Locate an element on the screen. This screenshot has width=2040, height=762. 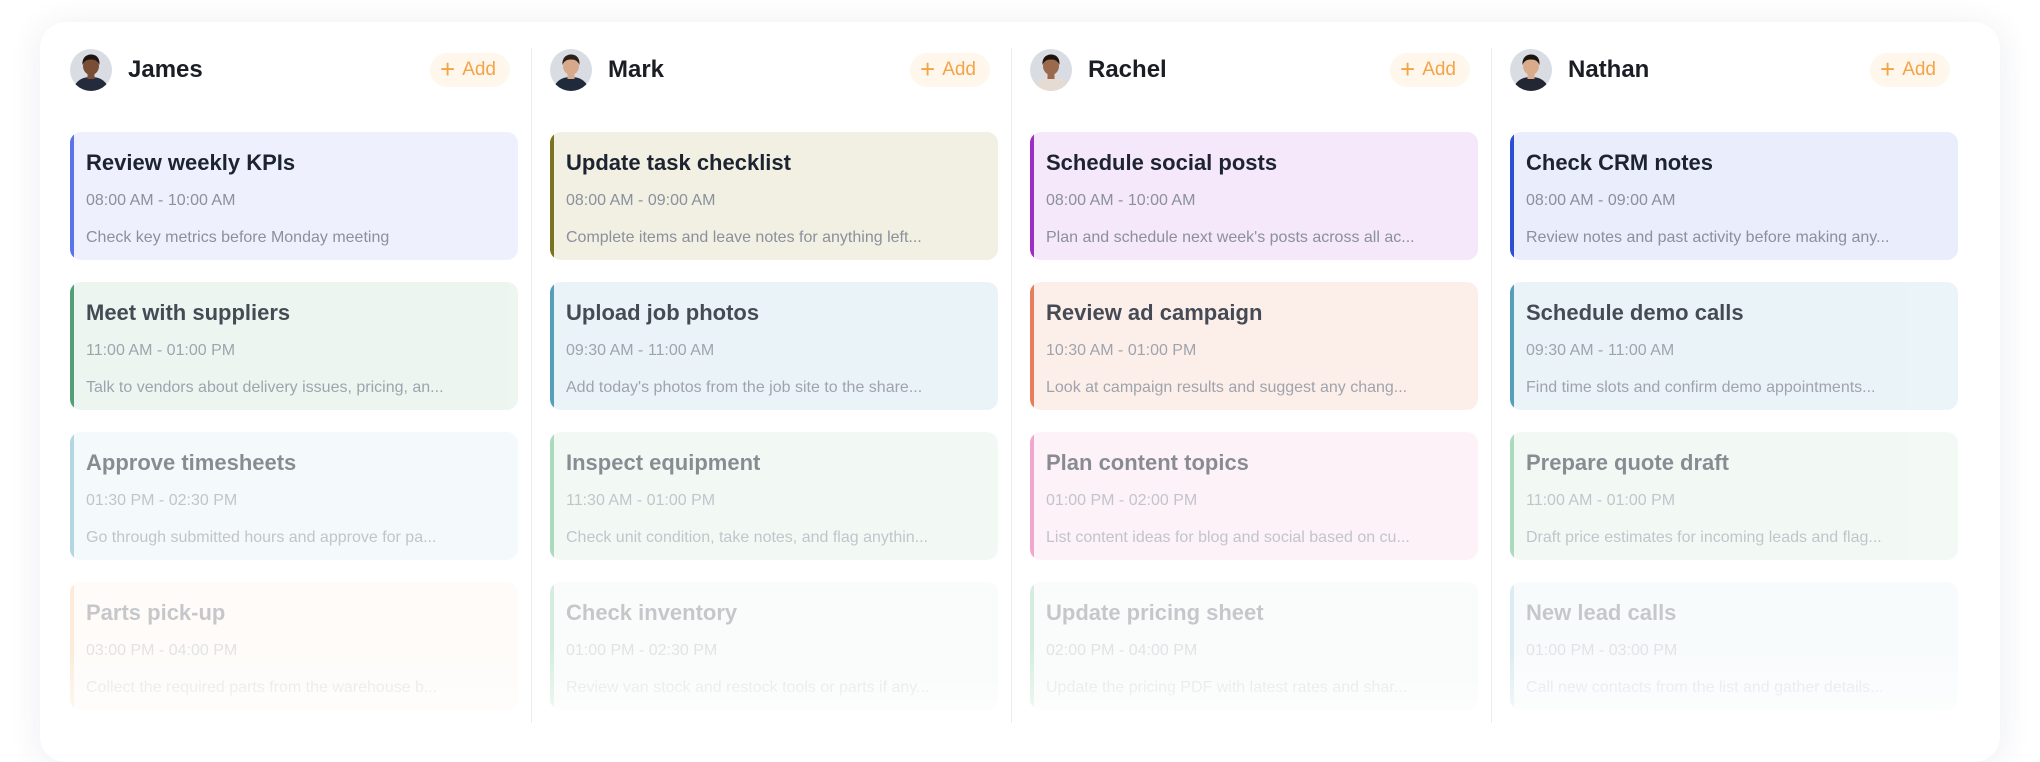
person-name: Mark is located at coordinates (636, 69).